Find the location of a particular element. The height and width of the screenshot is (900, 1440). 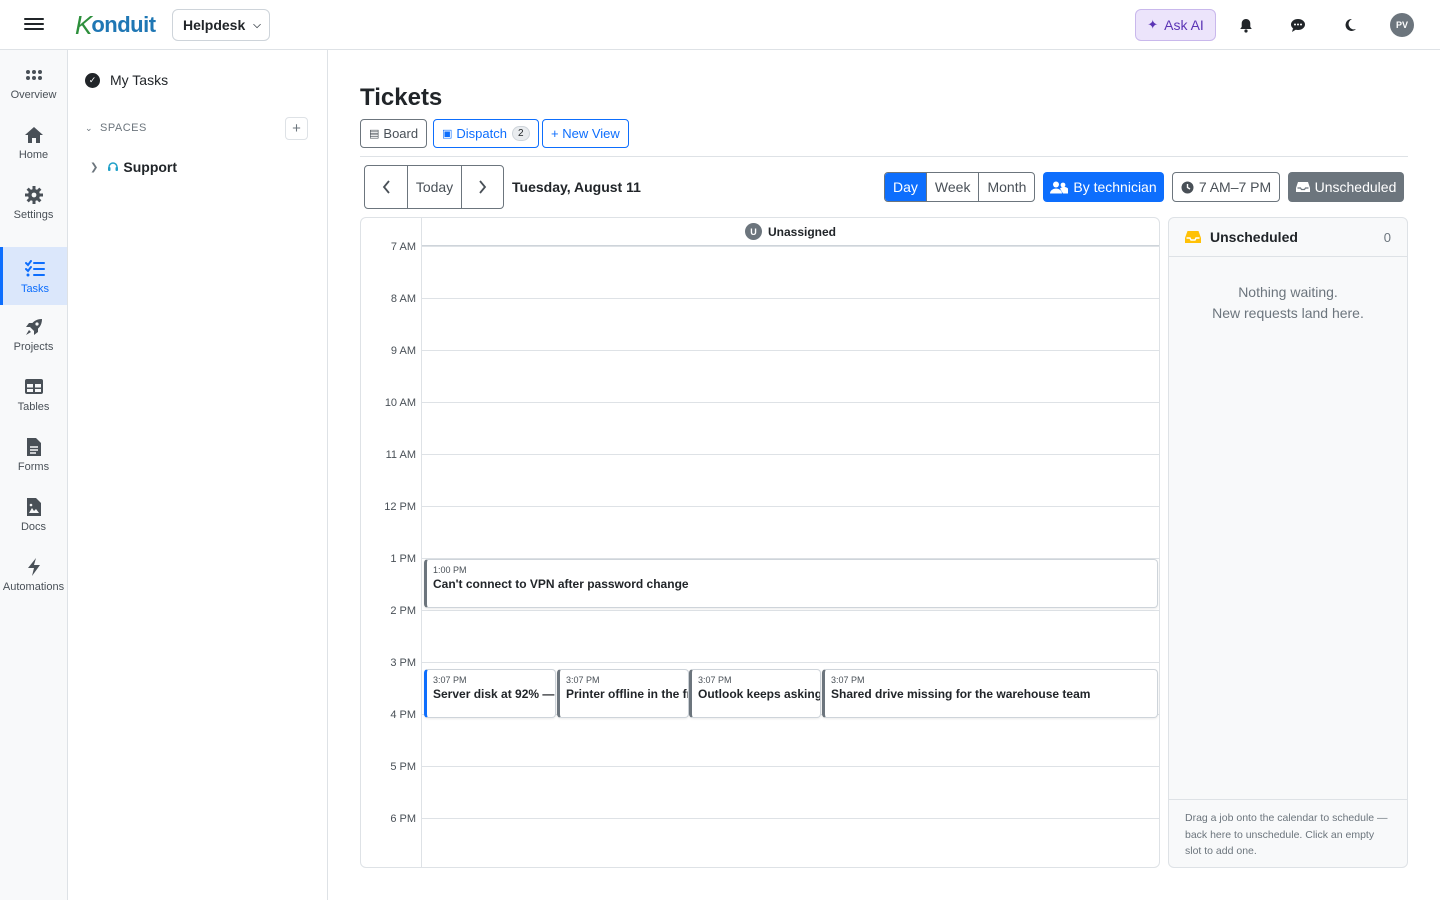

user-avatar: PV is located at coordinates (1402, 25).